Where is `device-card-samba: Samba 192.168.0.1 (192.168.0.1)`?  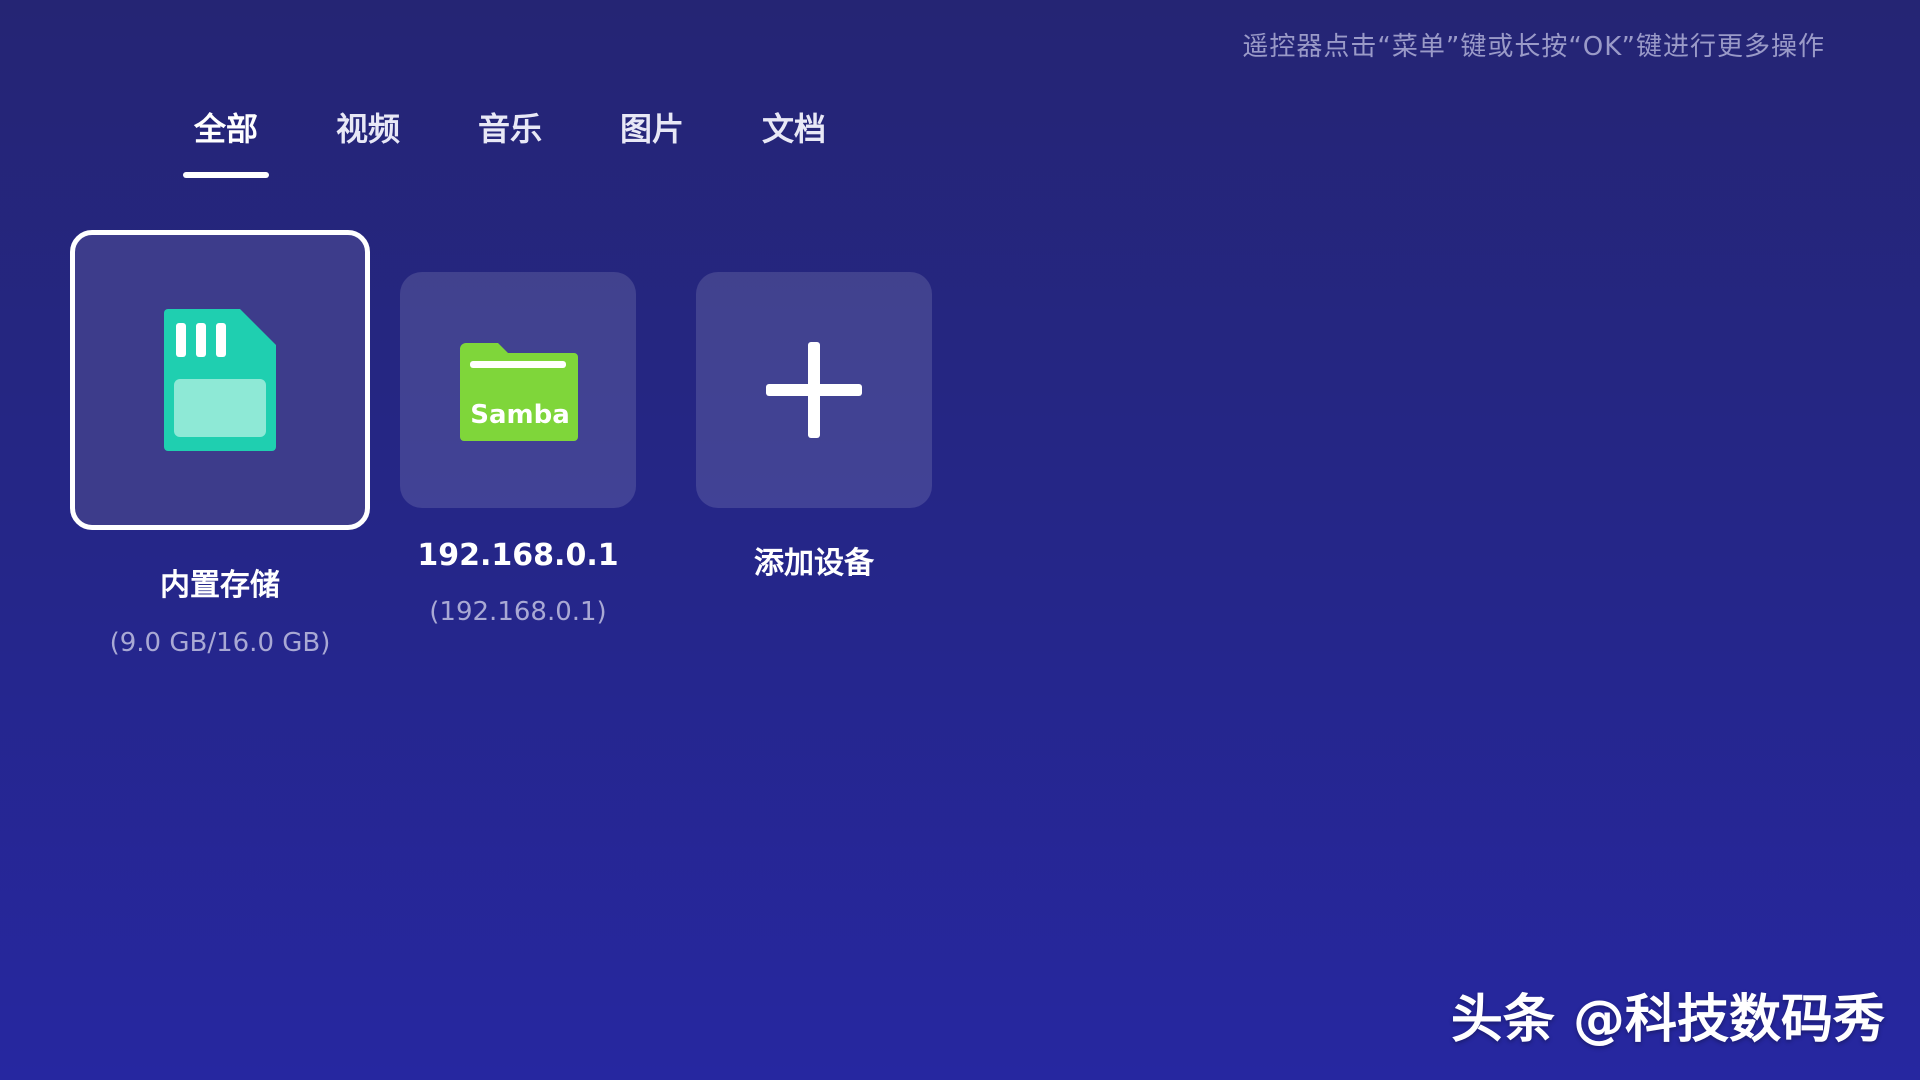 device-card-samba: Samba 192.168.0.1 (192.168.0.1) is located at coordinates (518, 449).